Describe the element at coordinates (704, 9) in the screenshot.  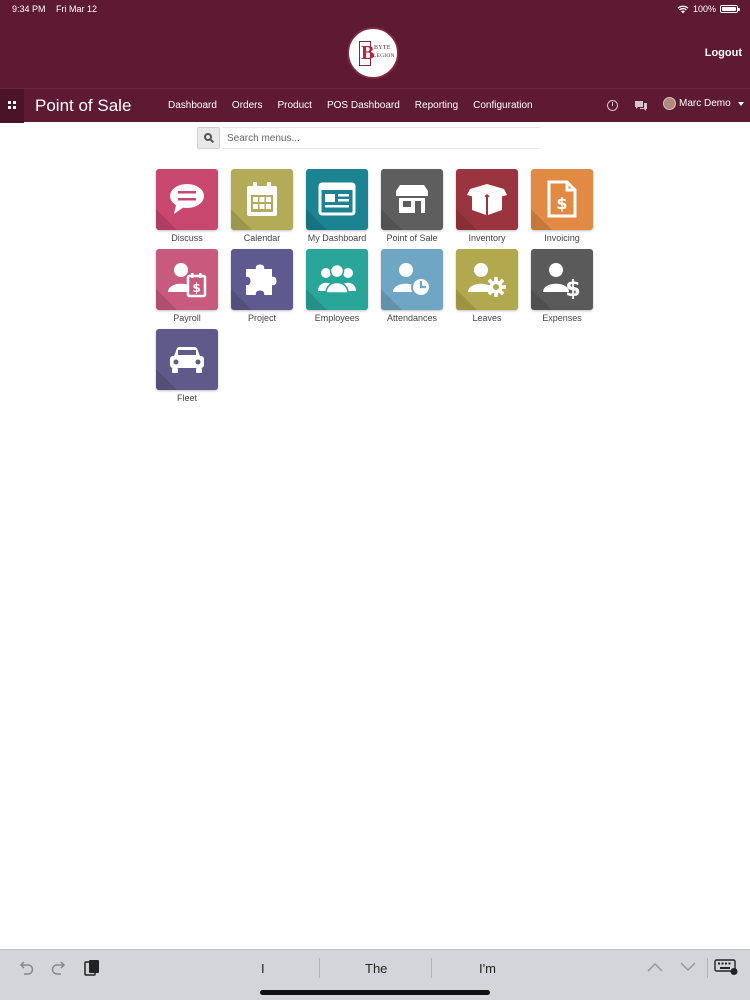
I see `battery-percent: 100%` at that location.